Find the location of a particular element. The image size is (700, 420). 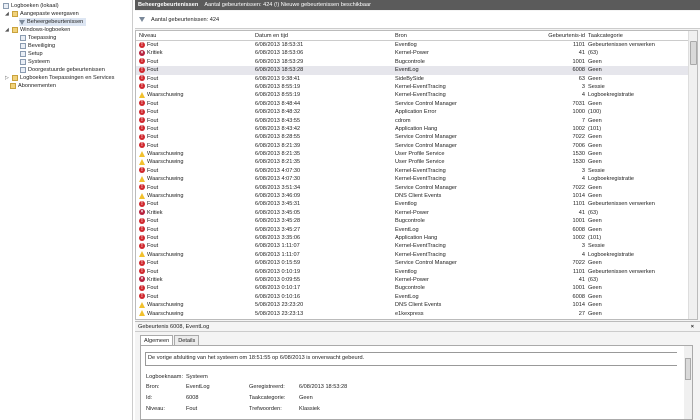

task-category-cell: (63) is located at coordinates (593, 279).